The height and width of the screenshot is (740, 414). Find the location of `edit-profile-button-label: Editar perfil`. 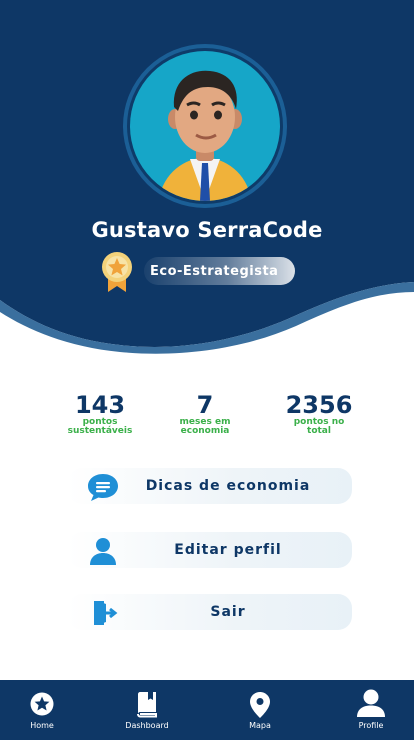

edit-profile-button-label: Editar perfil is located at coordinates (228, 550).